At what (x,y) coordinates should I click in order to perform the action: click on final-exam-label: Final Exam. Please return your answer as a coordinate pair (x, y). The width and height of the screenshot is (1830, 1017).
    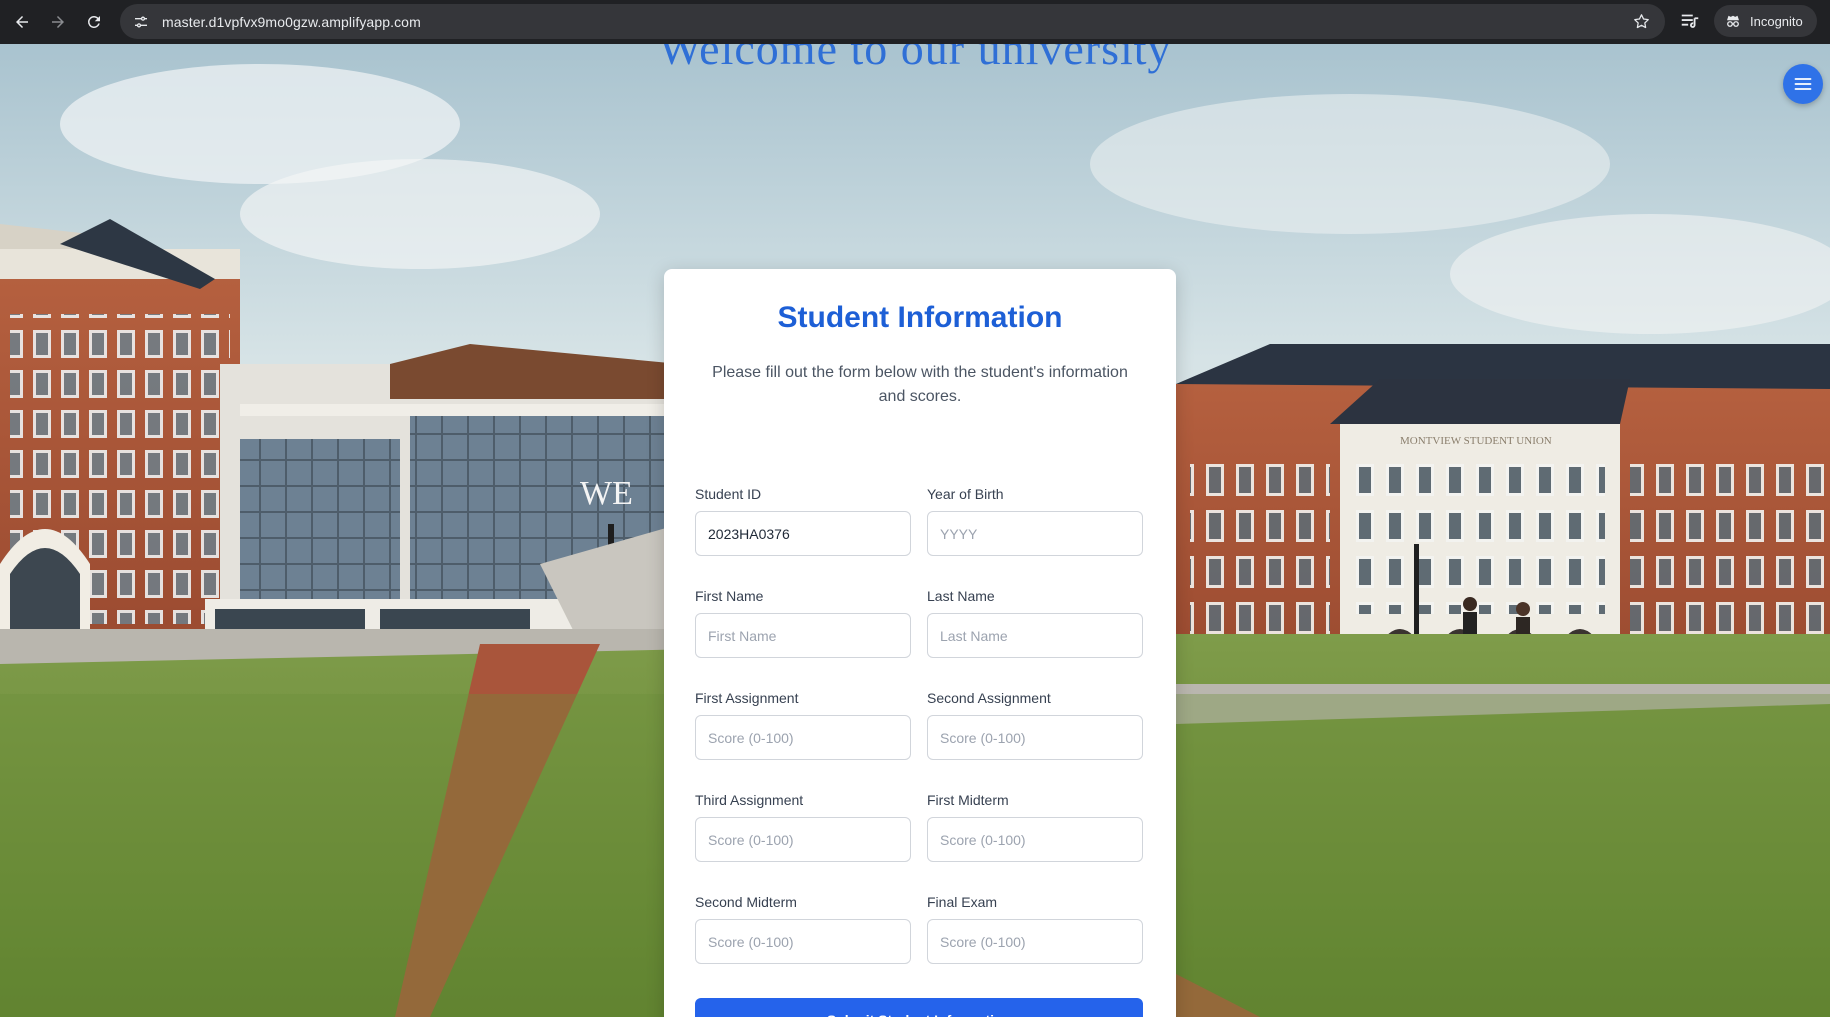
    Looking at the image, I should click on (962, 902).